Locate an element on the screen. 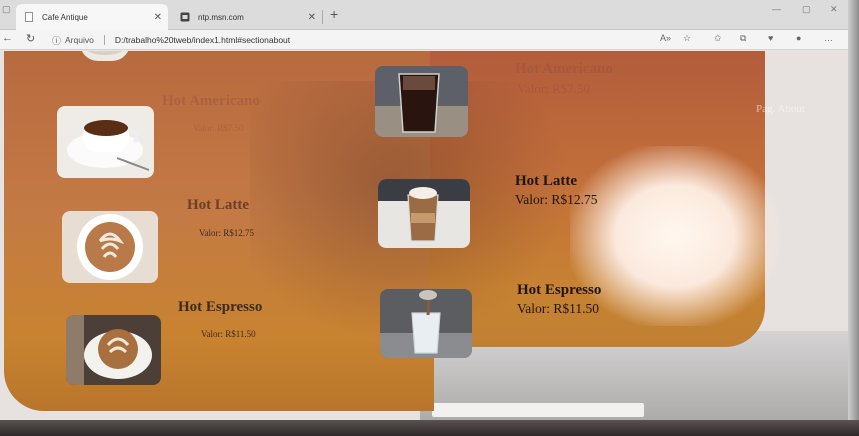  background-table is located at coordinates (538, 410).